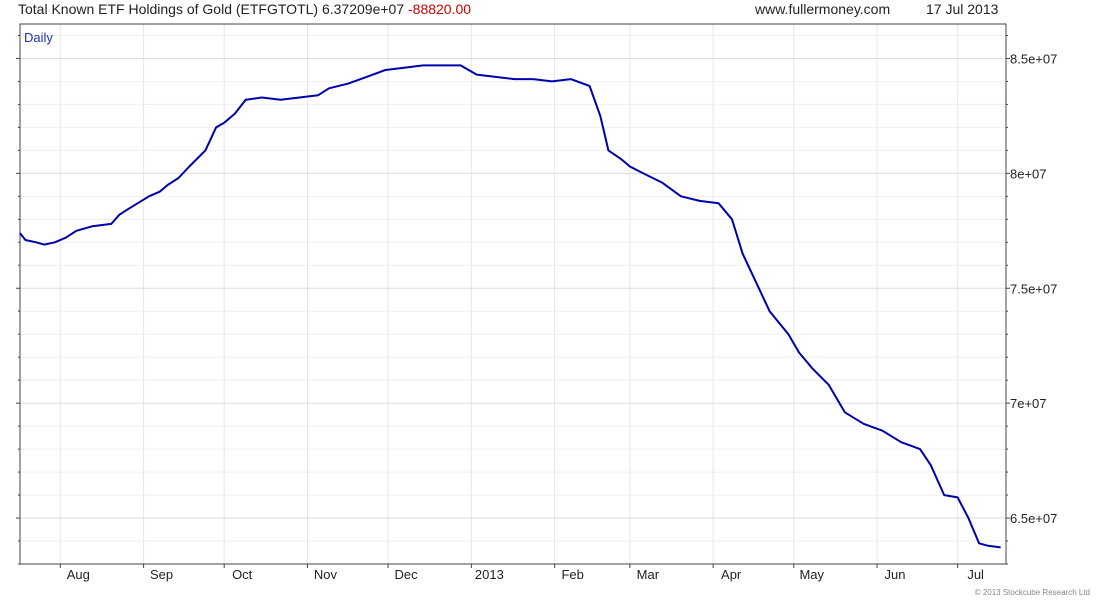 Image resolution: width=1100 pixels, height=600 pixels. What do you see at coordinates (1032, 592) in the screenshot?
I see `copyright-label: © 2013 Stockcube Research Ltd` at bounding box center [1032, 592].